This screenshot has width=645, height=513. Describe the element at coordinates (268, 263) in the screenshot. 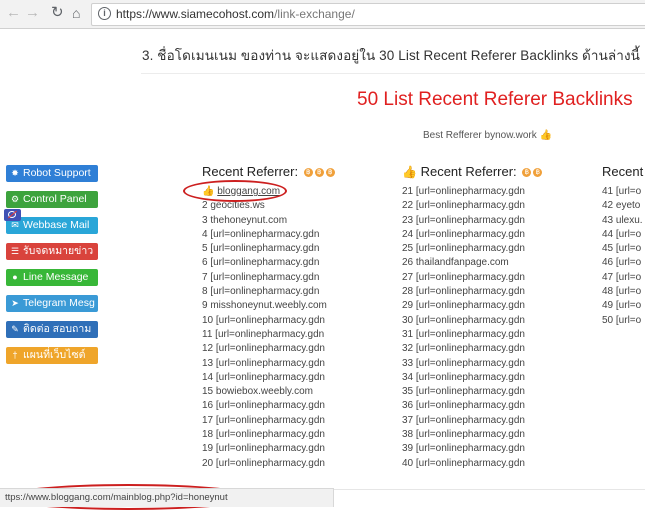

I see `list-item: 6 [url=onlinepharmacy.gdn` at that location.